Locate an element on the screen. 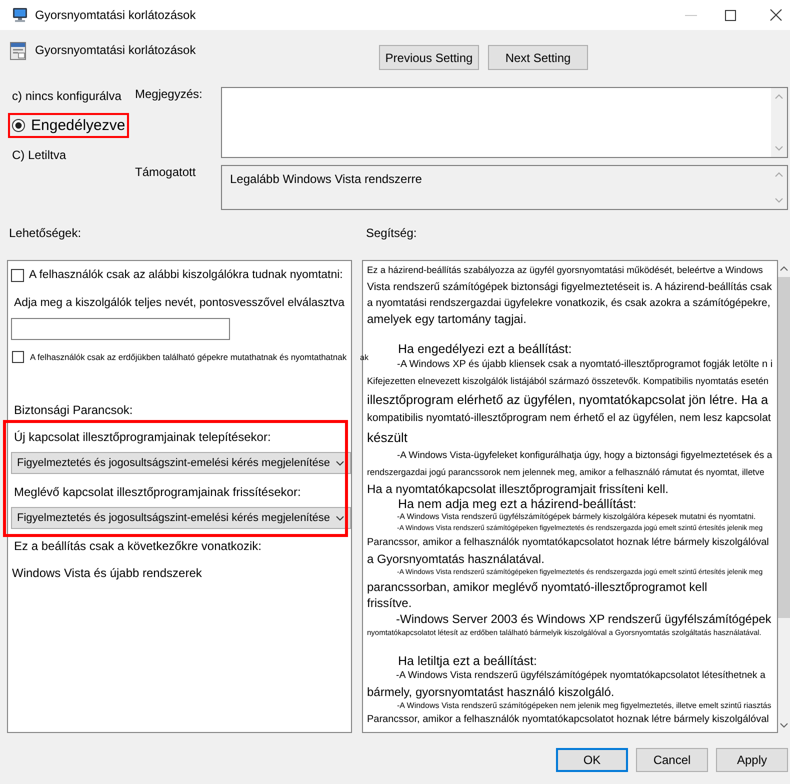 This screenshot has width=790, height=784. comment-label: Megjegyzés: is located at coordinates (168, 94).